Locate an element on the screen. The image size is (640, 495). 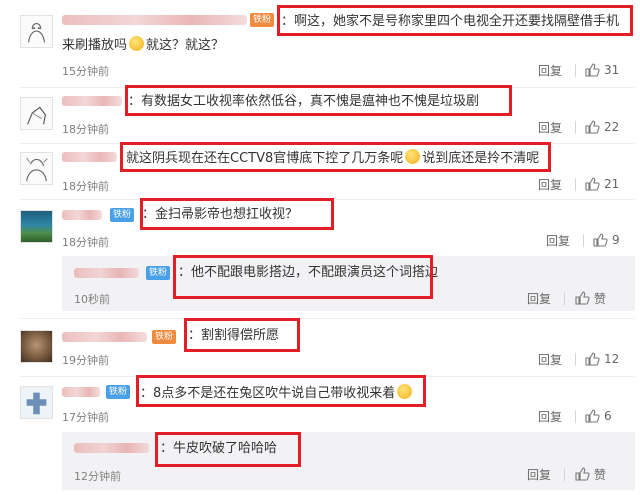
cross-icon is located at coordinates (36, 403).